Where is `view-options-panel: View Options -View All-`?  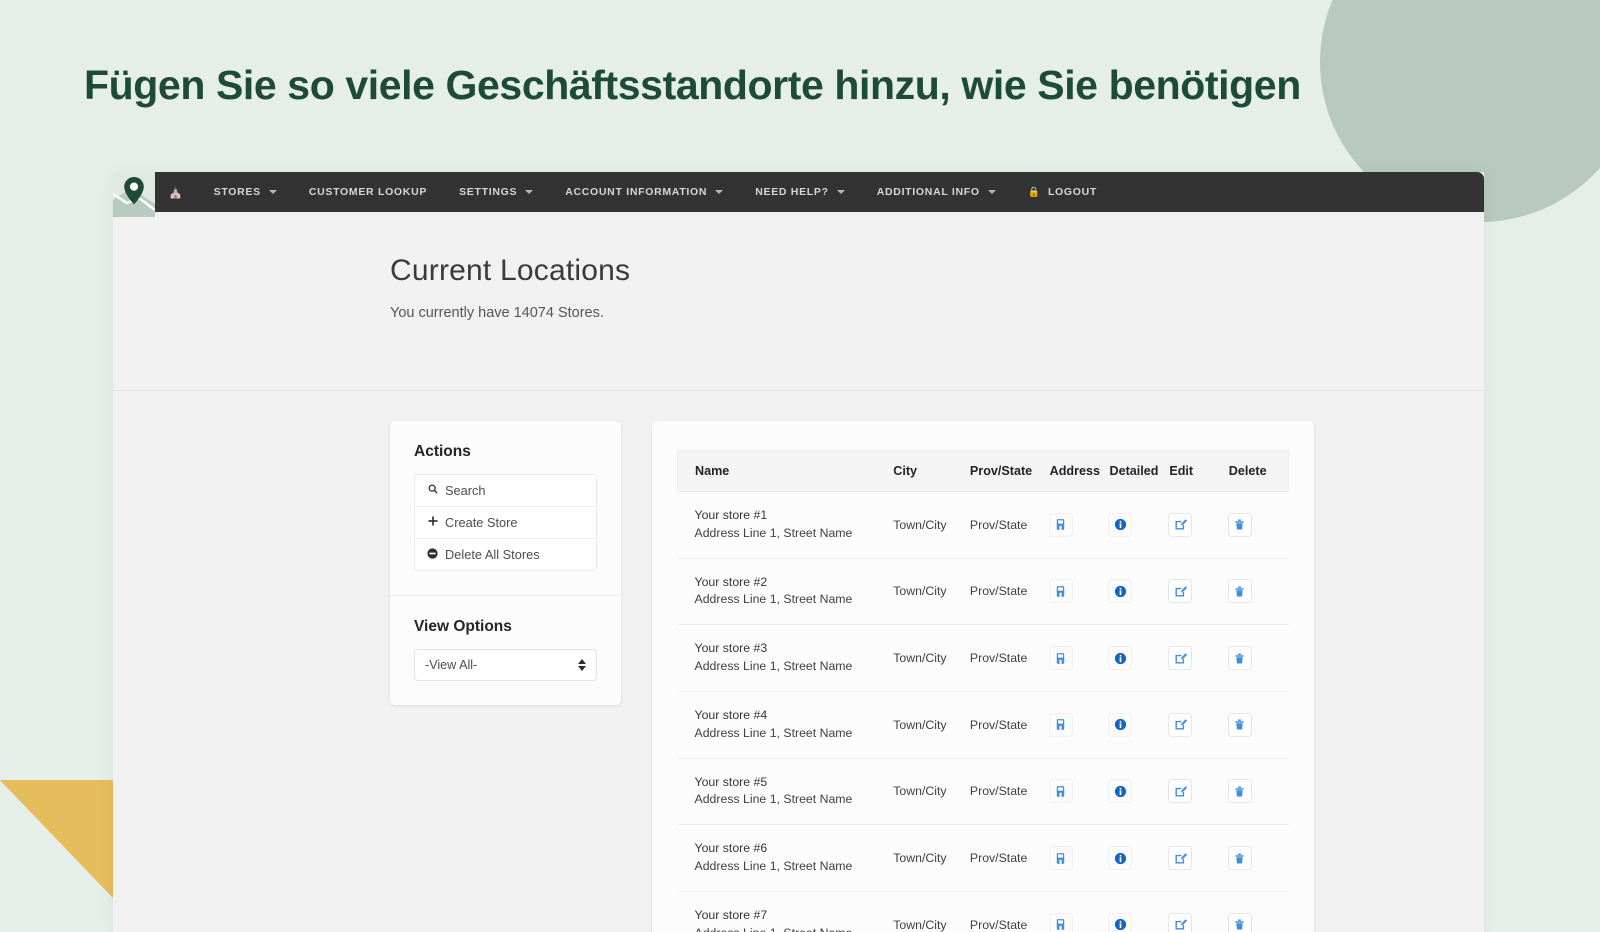
view-options-panel: View Options -View All- is located at coordinates (505, 650).